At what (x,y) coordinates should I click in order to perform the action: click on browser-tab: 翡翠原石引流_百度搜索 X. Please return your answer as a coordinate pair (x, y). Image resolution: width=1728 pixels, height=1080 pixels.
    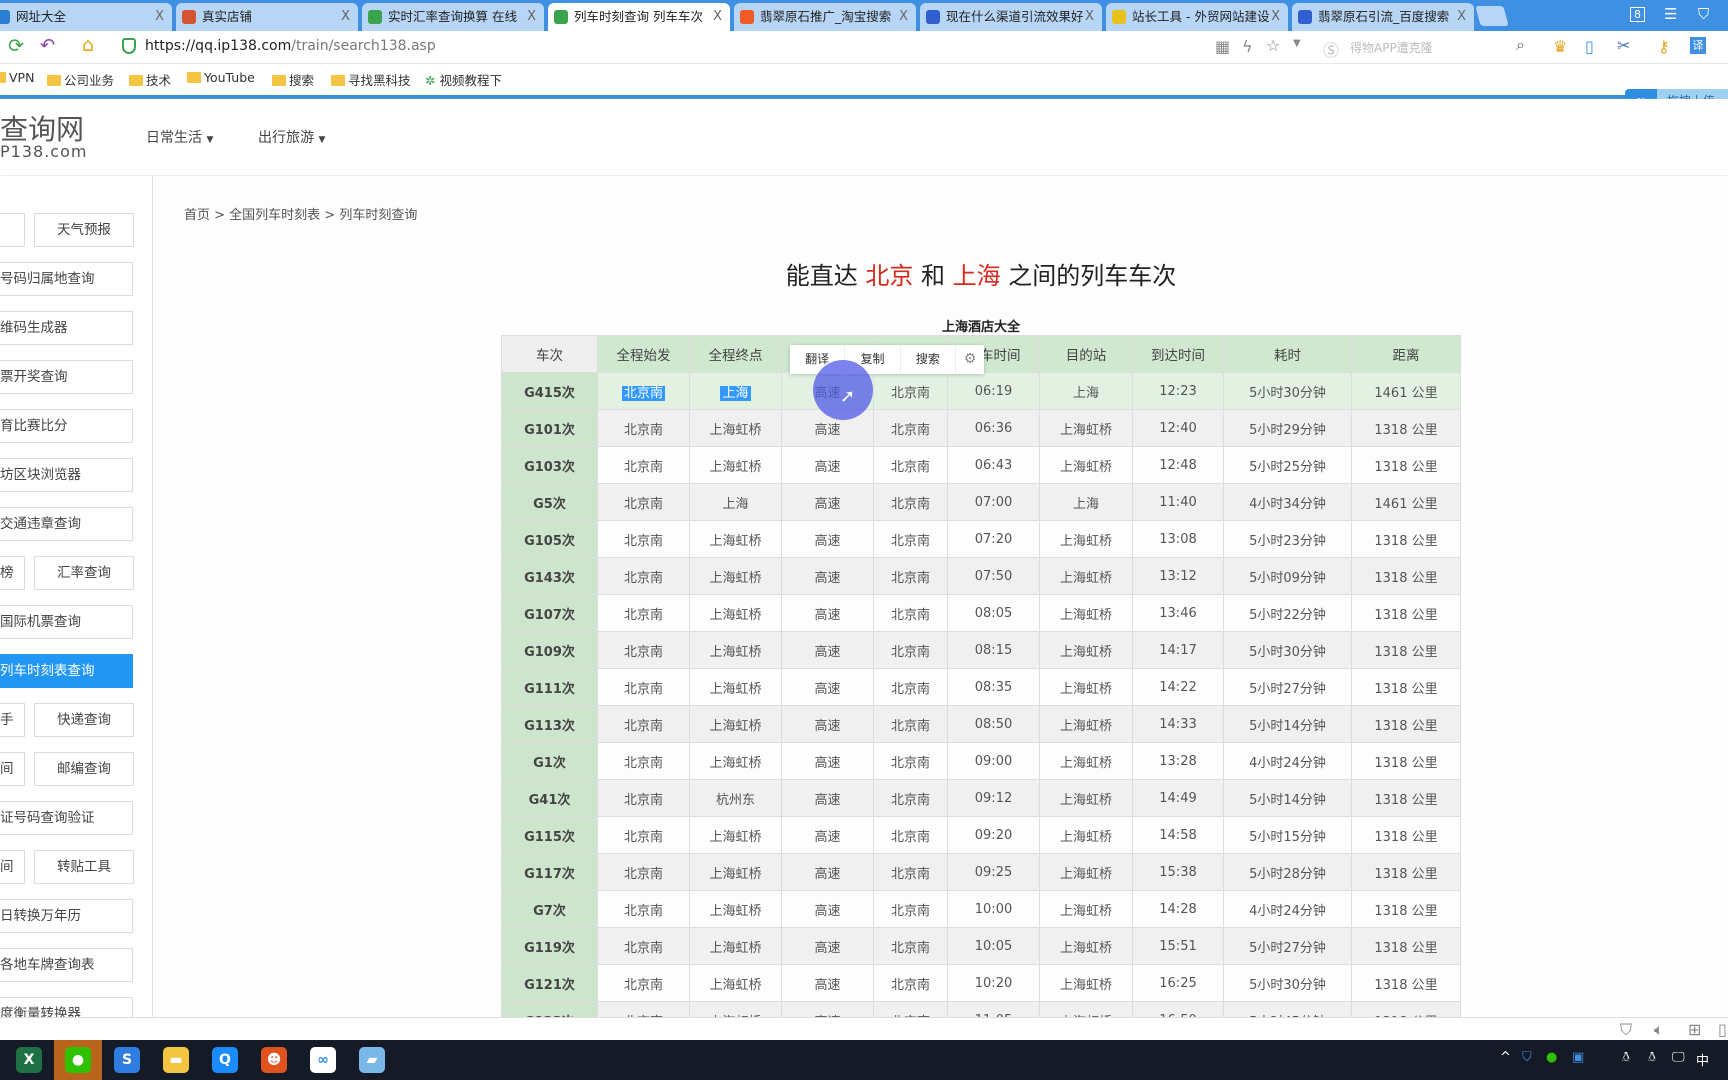
    Looking at the image, I should click on (1383, 17).